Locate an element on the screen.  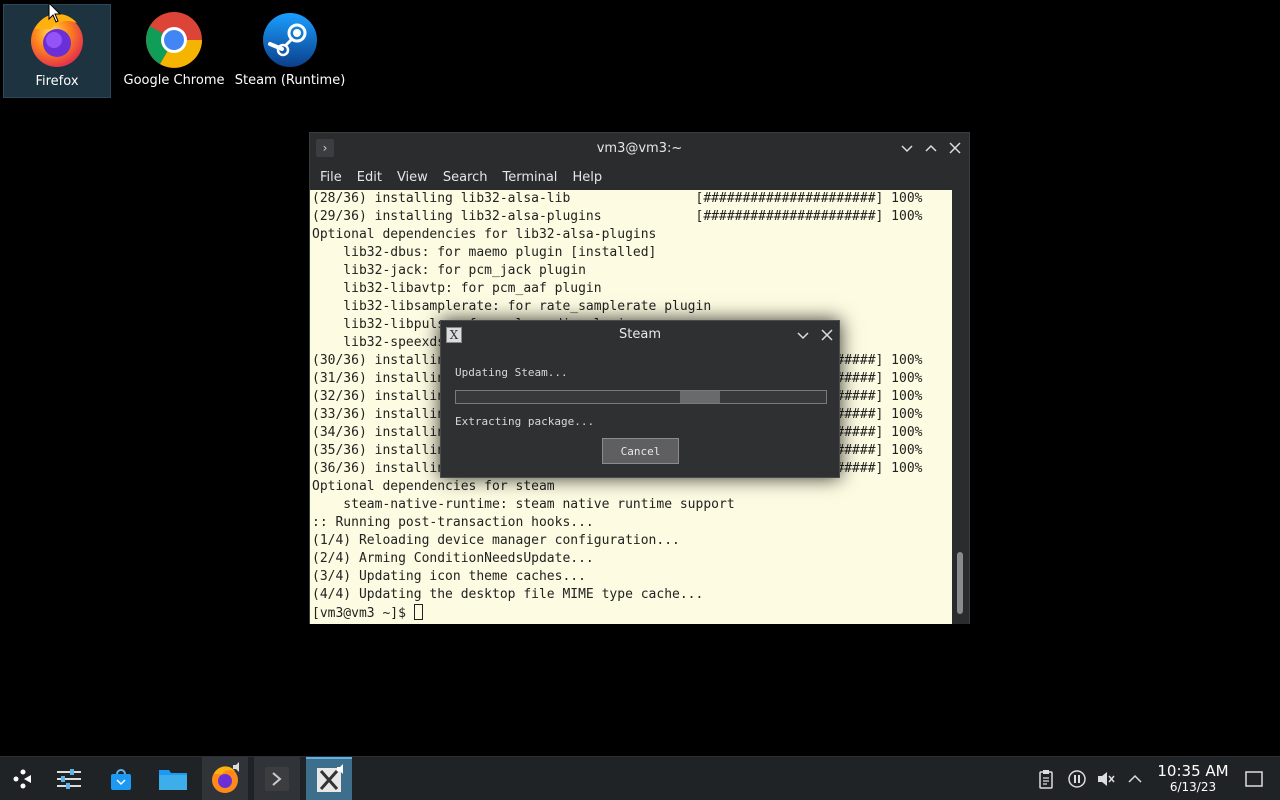
media-pause-icon is located at coordinates (1077, 779).